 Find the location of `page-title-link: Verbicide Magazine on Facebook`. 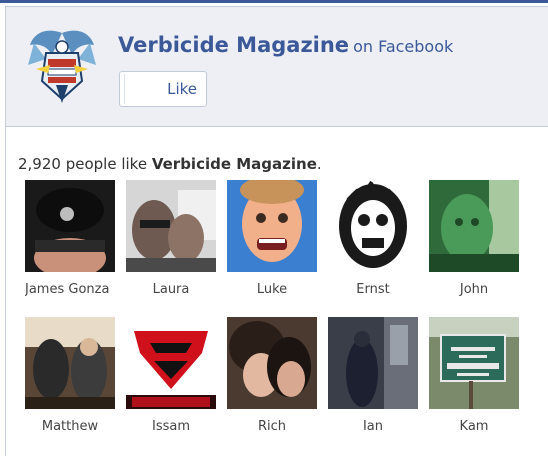

page-title-link: Verbicide Magazine on Facebook is located at coordinates (285, 45).